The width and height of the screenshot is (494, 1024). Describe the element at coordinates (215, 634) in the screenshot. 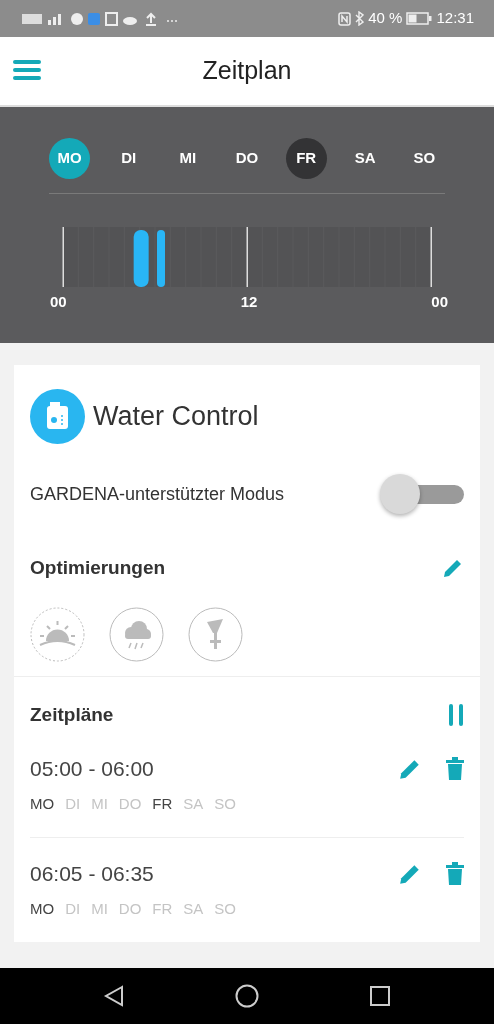

I see `sprinkler-icon` at that location.